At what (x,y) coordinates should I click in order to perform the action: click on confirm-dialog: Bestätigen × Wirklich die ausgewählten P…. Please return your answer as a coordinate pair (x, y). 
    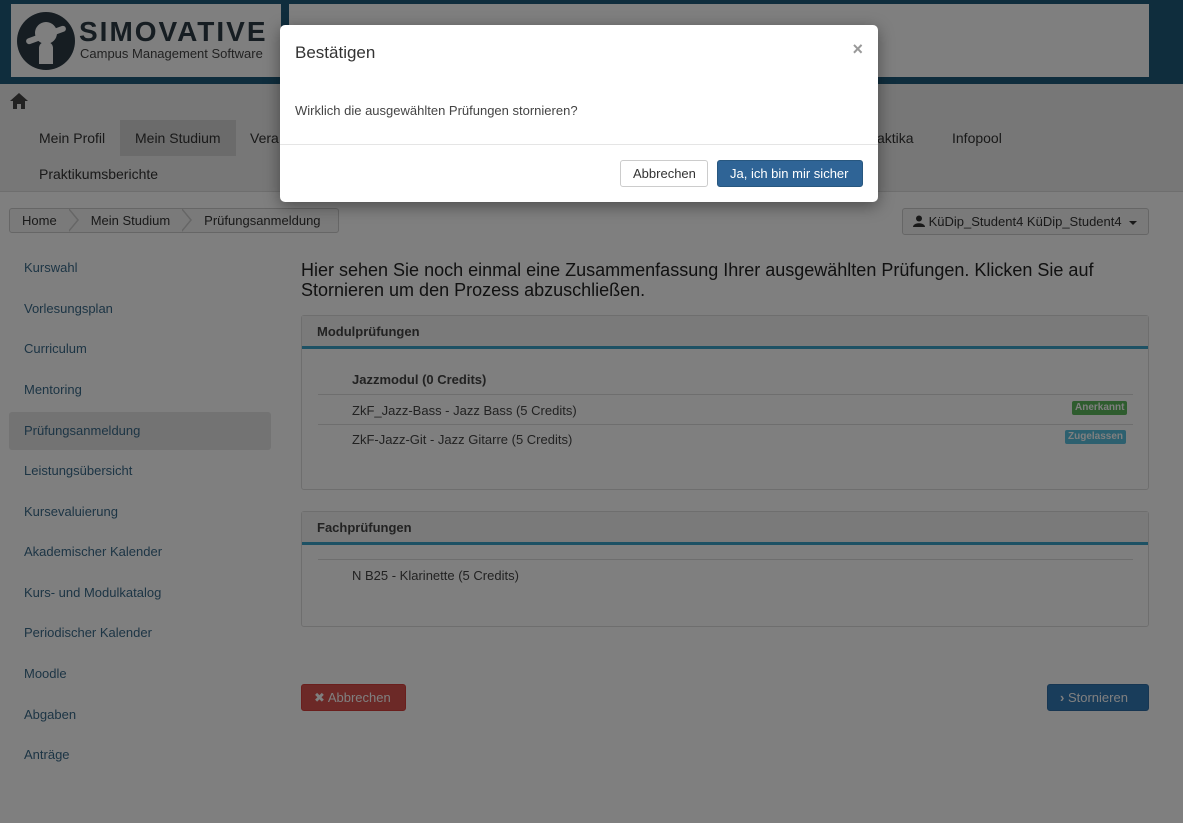
    Looking at the image, I should click on (579, 113).